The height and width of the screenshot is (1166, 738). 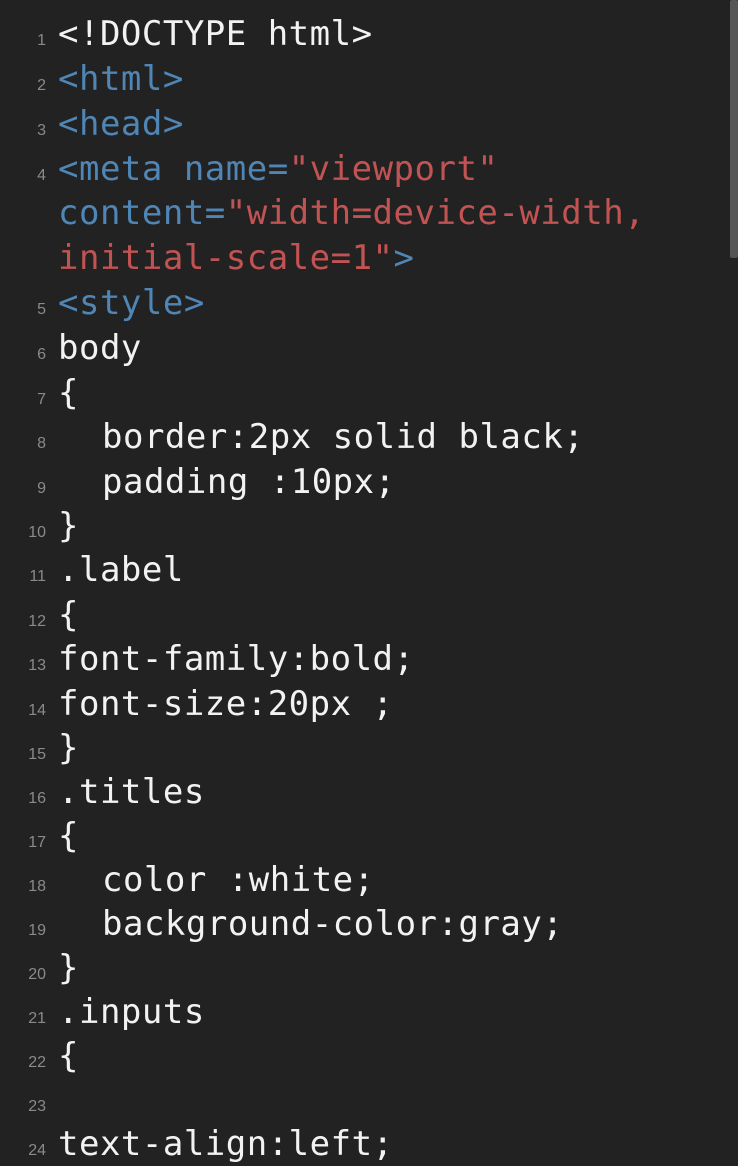 I want to click on line-number: 9, so click(x=41, y=488).